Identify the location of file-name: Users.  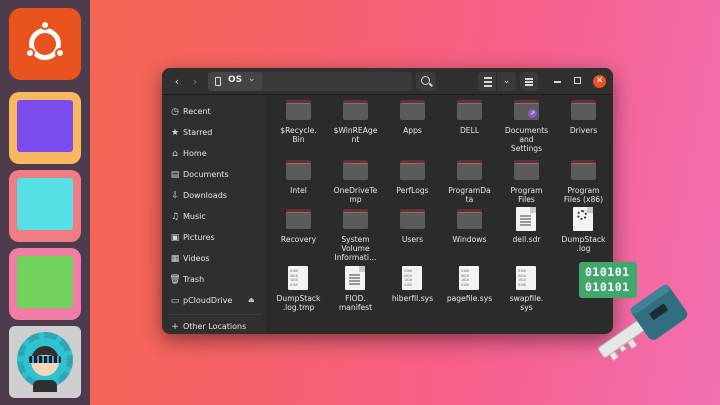
(412, 239).